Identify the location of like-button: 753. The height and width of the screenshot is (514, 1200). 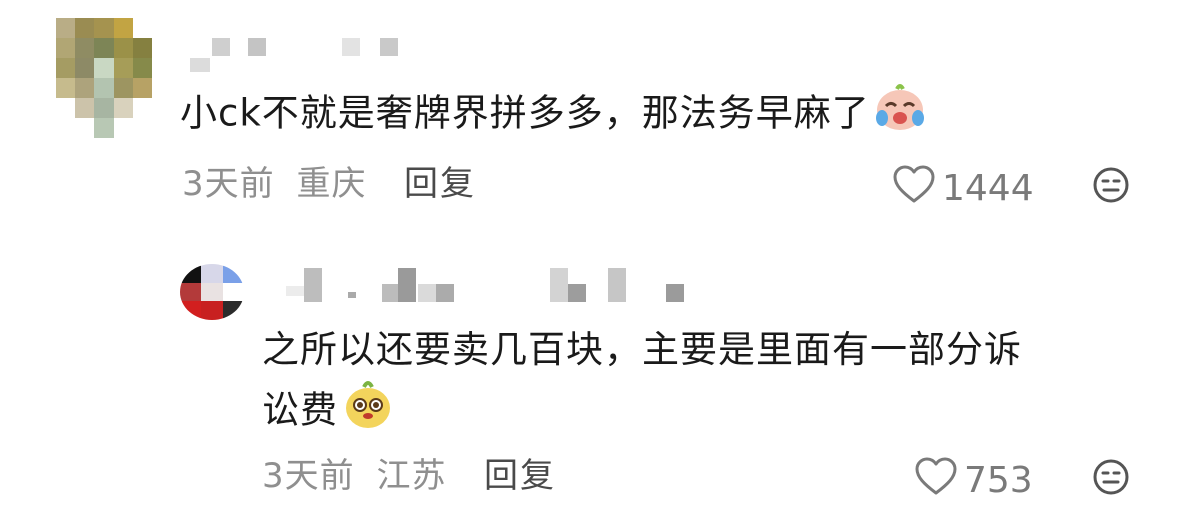
(973, 480).